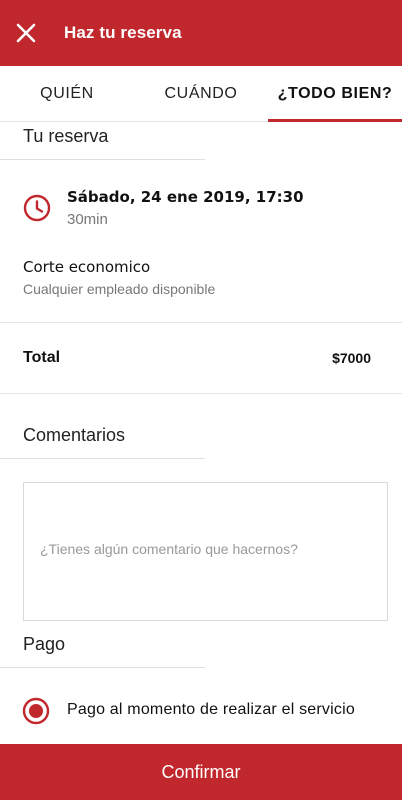 The image size is (402, 800). What do you see at coordinates (201, 33) in the screenshot?
I see `app-bar: Haz tu reserva` at bounding box center [201, 33].